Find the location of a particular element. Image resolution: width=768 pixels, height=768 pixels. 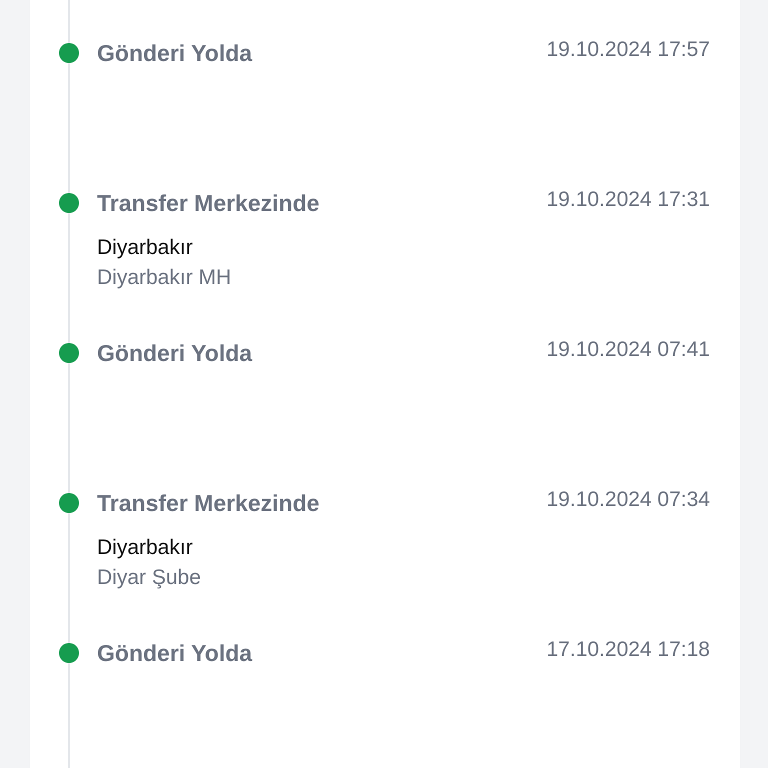

event-date: 19.10.2024 17:31 is located at coordinates (628, 200).